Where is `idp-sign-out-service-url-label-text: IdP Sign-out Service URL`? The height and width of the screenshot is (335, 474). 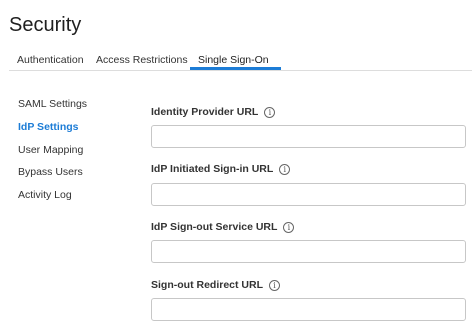 idp-sign-out-service-url-label-text: IdP Sign-out Service URL is located at coordinates (214, 227).